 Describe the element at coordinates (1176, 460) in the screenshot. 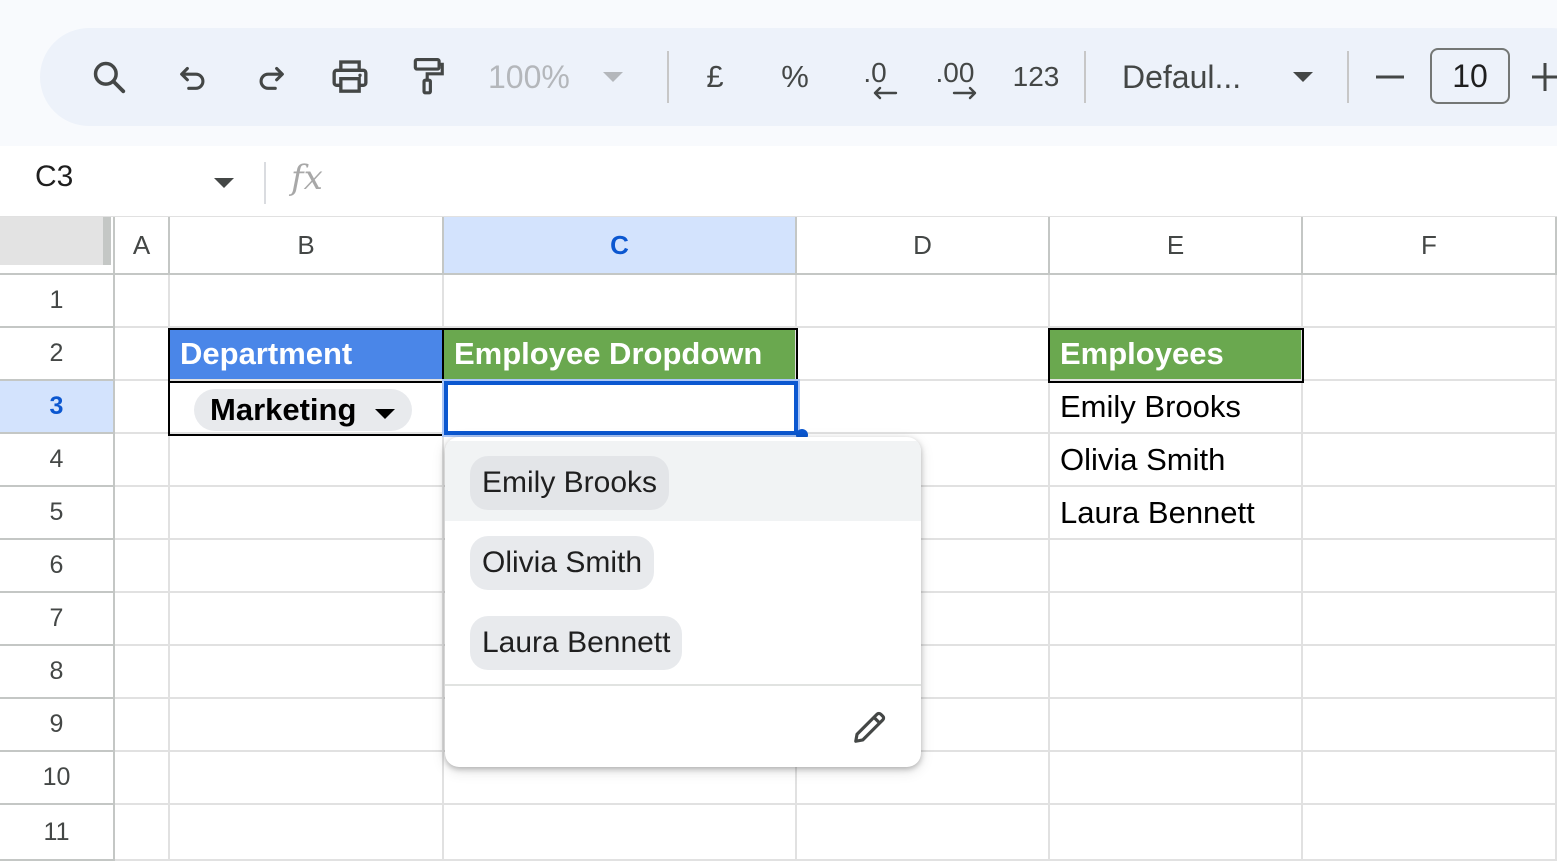

I see `cell-e4: Olivia Smith` at that location.